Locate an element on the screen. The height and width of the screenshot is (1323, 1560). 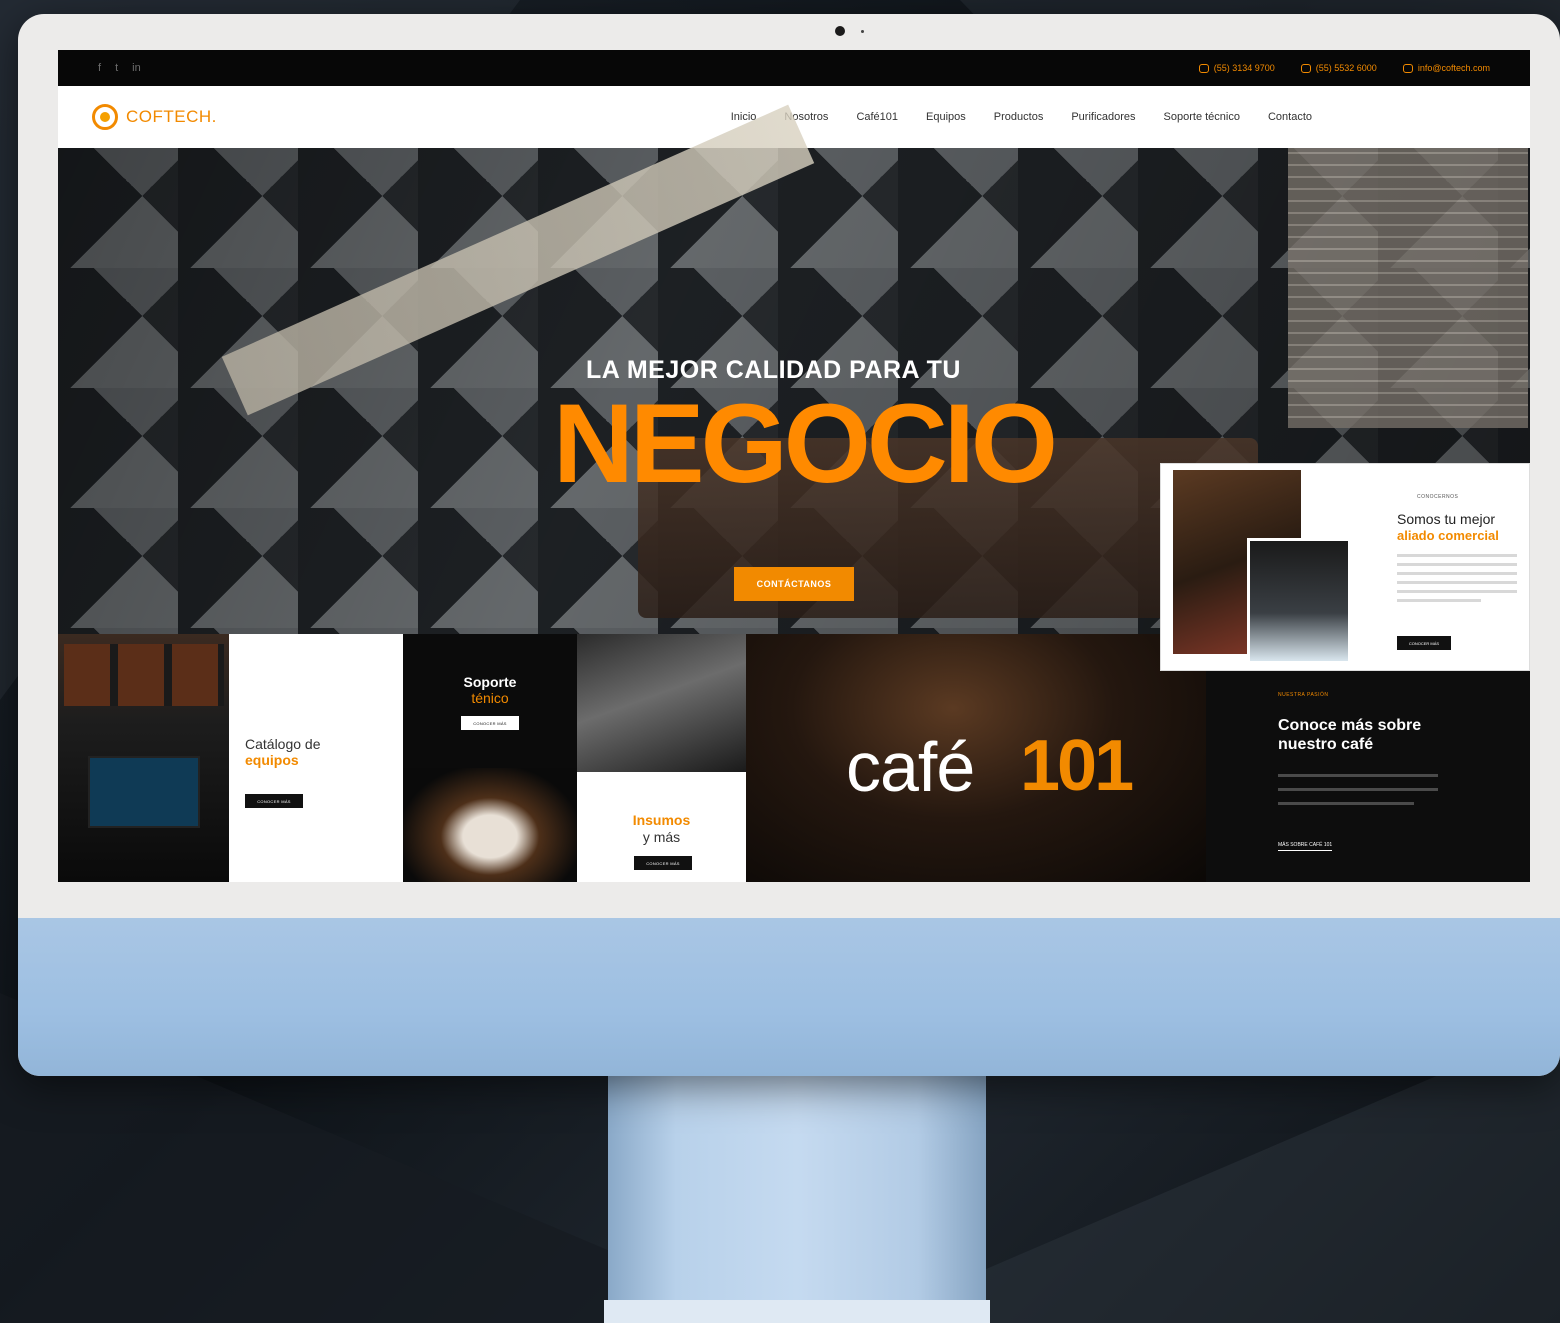
ally-title-highlight: aliado comercial is located at coordinates (1448, 535).